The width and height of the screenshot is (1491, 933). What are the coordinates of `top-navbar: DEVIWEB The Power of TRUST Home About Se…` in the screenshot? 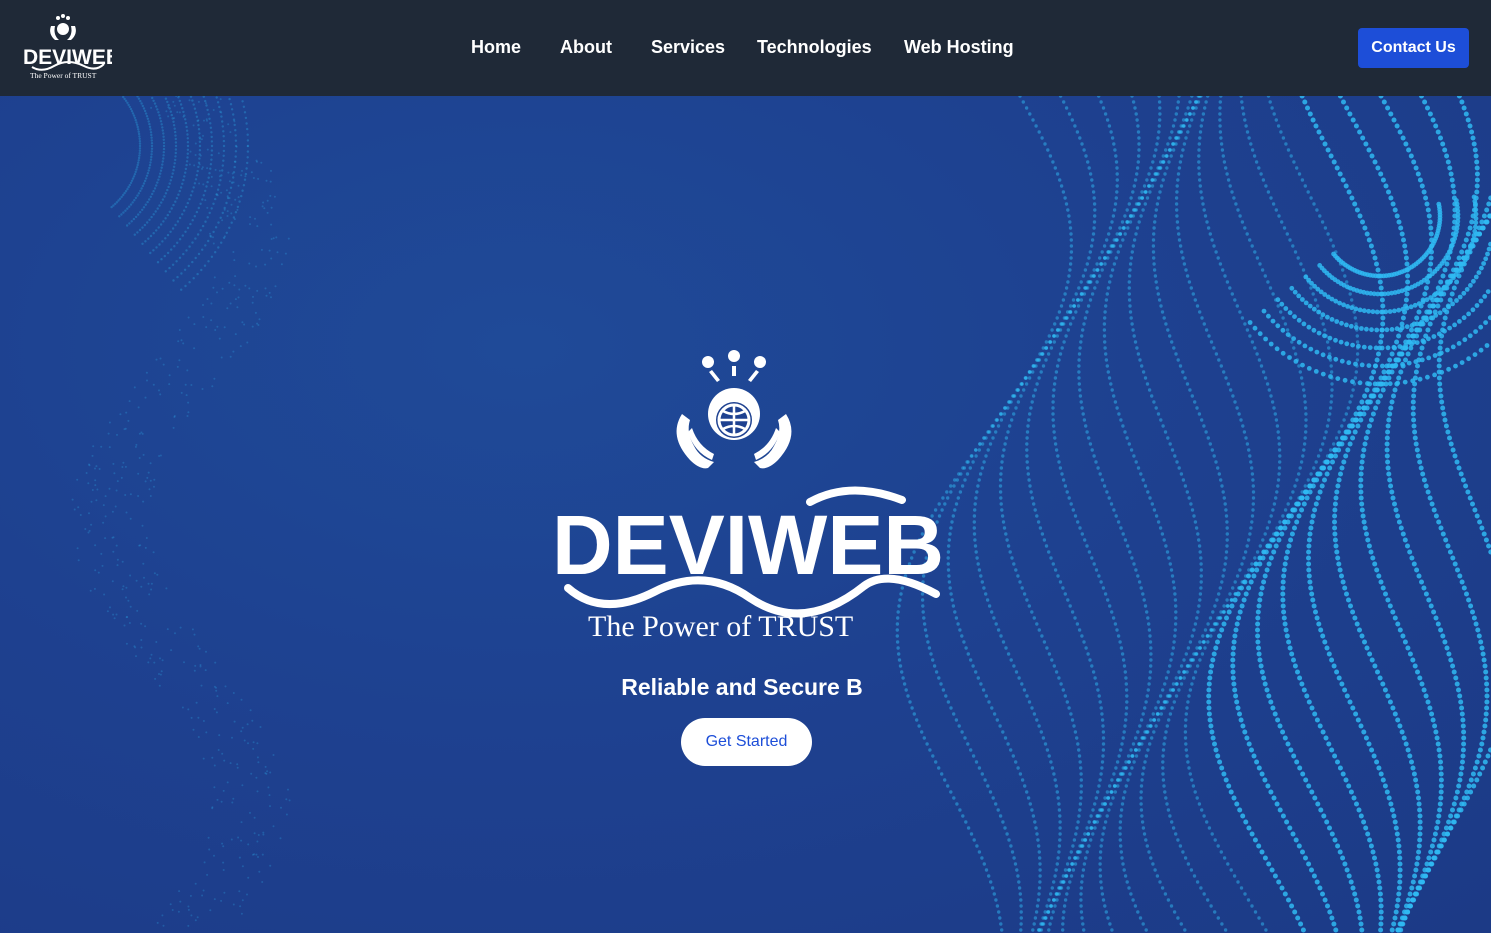 It's located at (745, 48).